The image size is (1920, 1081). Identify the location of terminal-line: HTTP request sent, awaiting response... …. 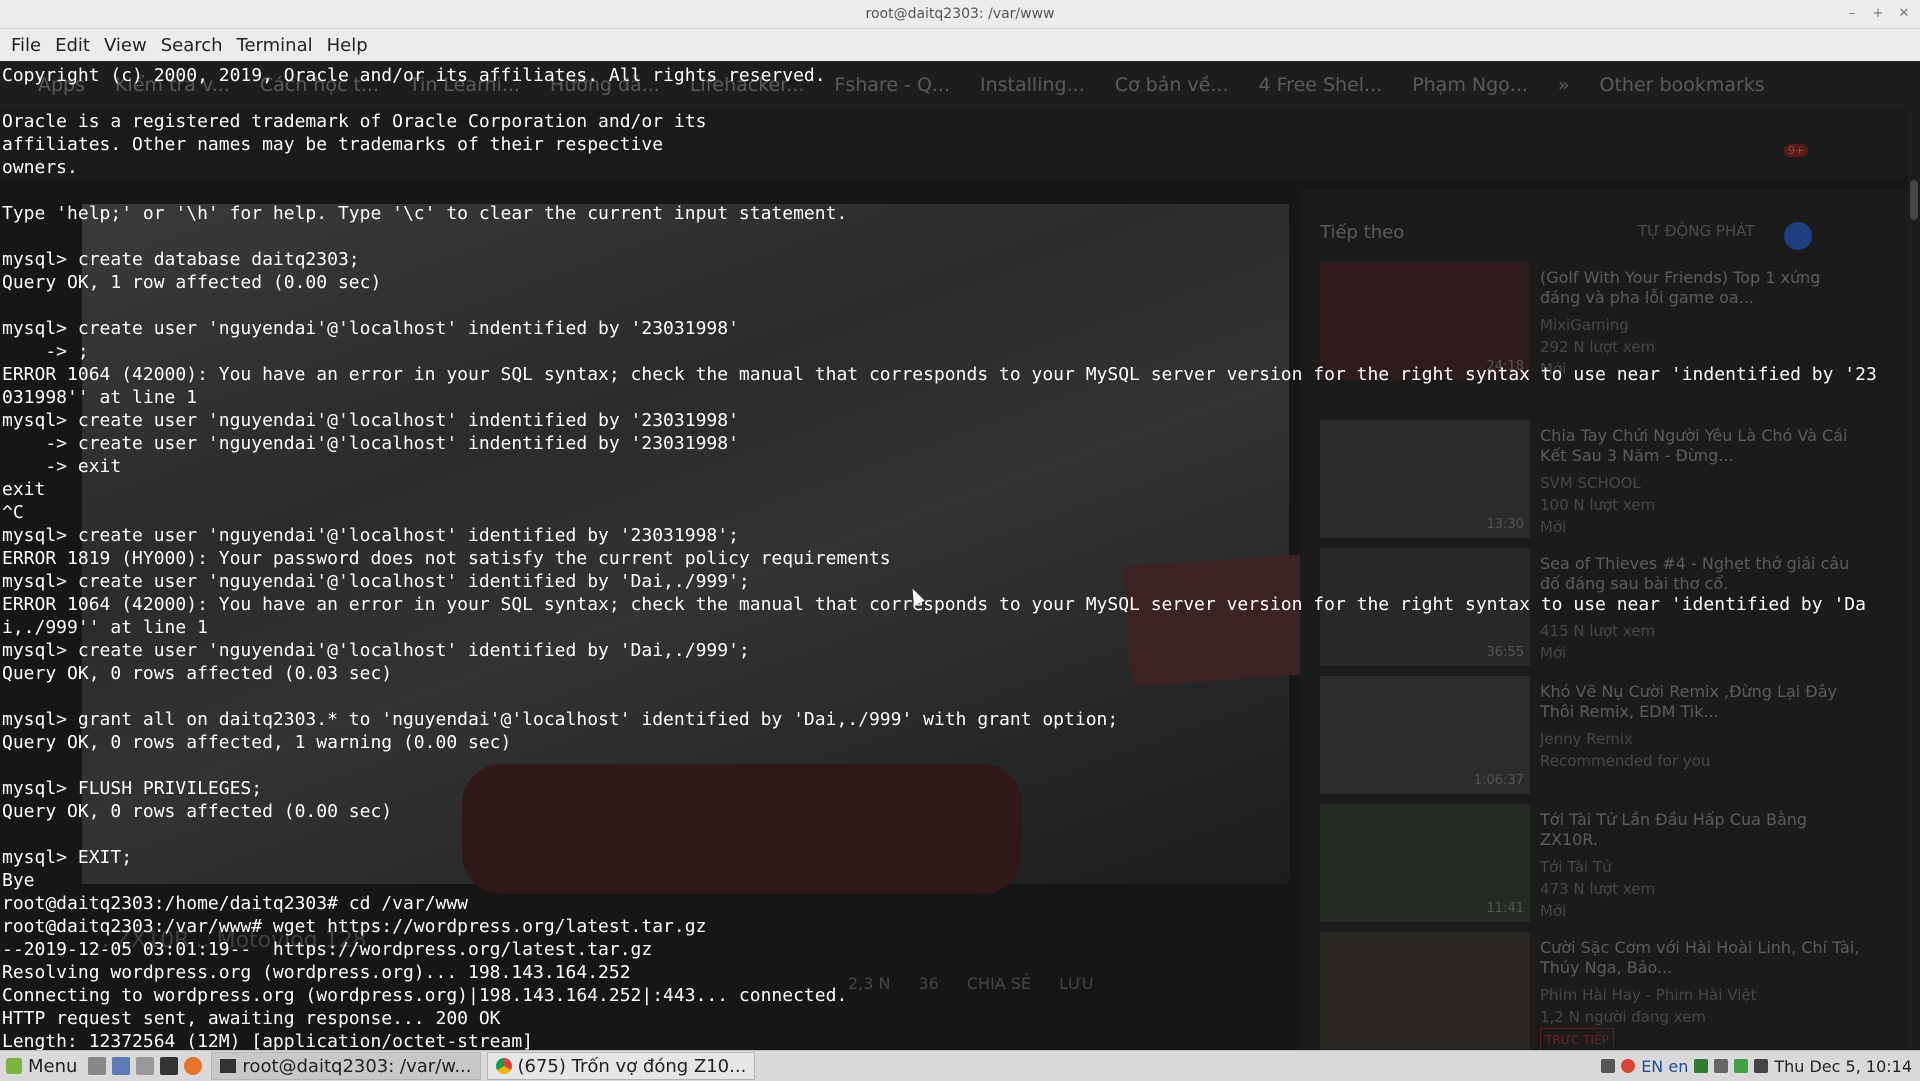
(251, 1018).